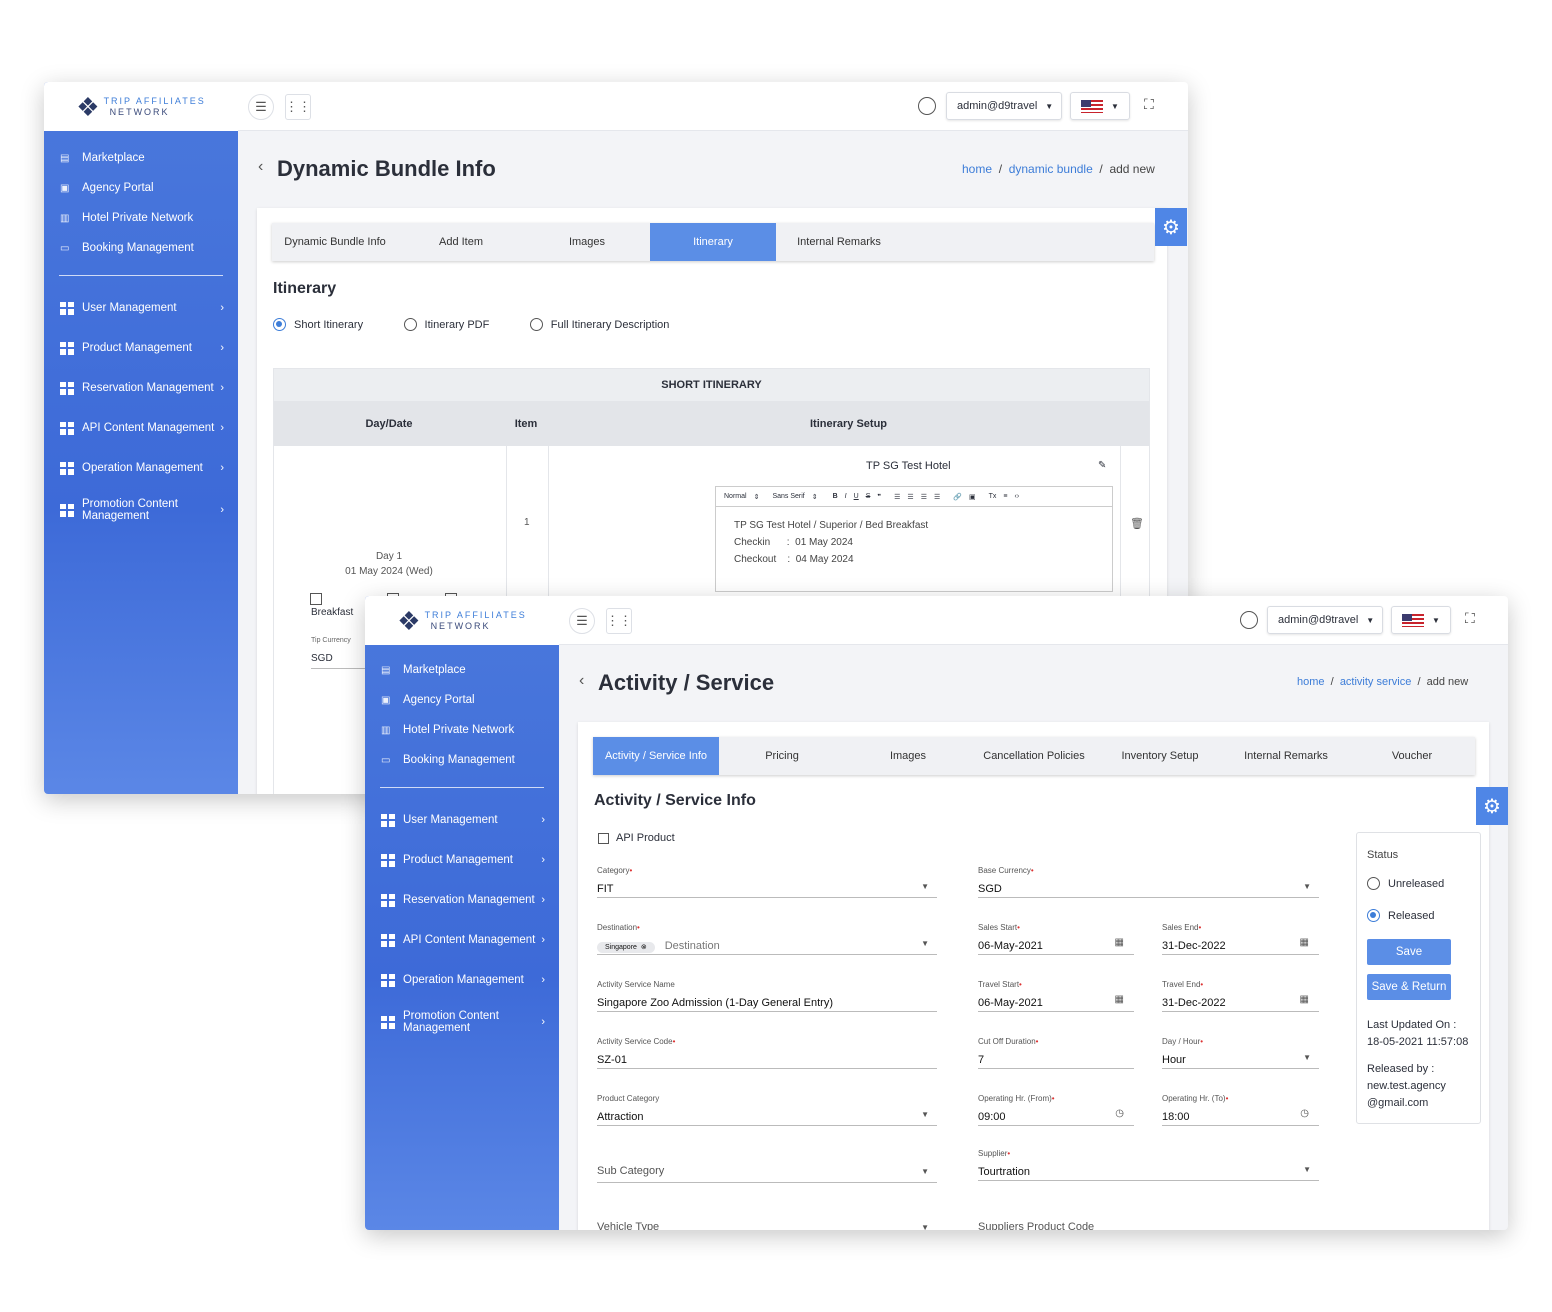  I want to click on edit-icon: ✎, so click(1102, 465).